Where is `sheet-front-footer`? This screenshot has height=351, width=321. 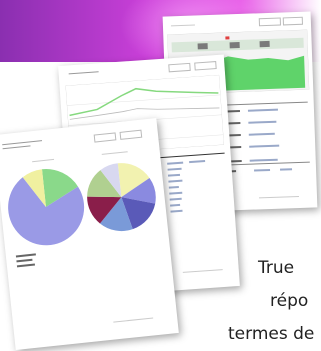
sheet-front-footer is located at coordinates (133, 320).